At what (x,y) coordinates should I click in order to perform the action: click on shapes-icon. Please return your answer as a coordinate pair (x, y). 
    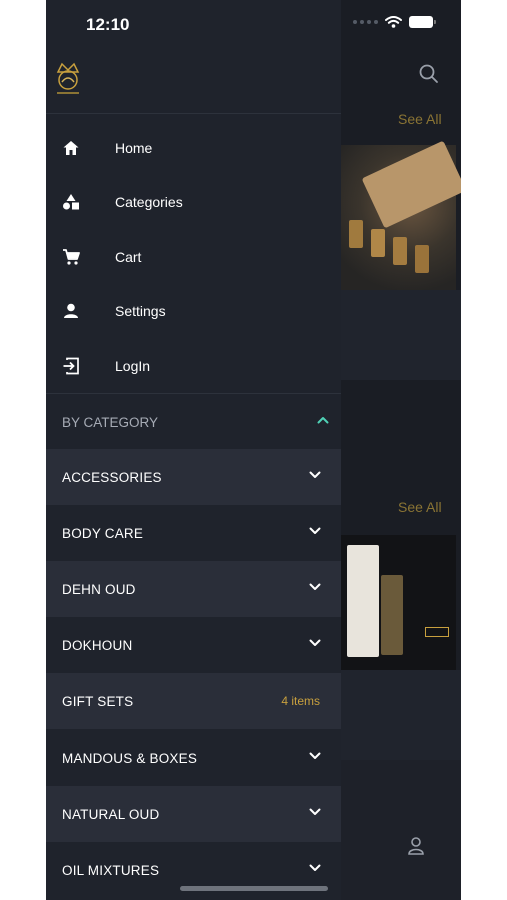
    Looking at the image, I should click on (71, 202).